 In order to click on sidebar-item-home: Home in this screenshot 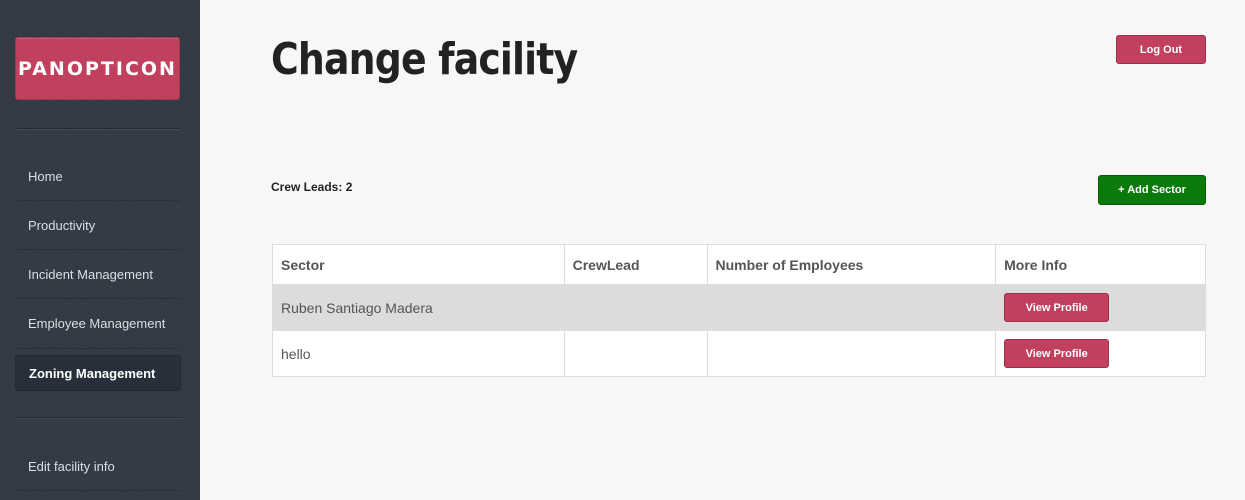, I will do `click(98, 176)`.